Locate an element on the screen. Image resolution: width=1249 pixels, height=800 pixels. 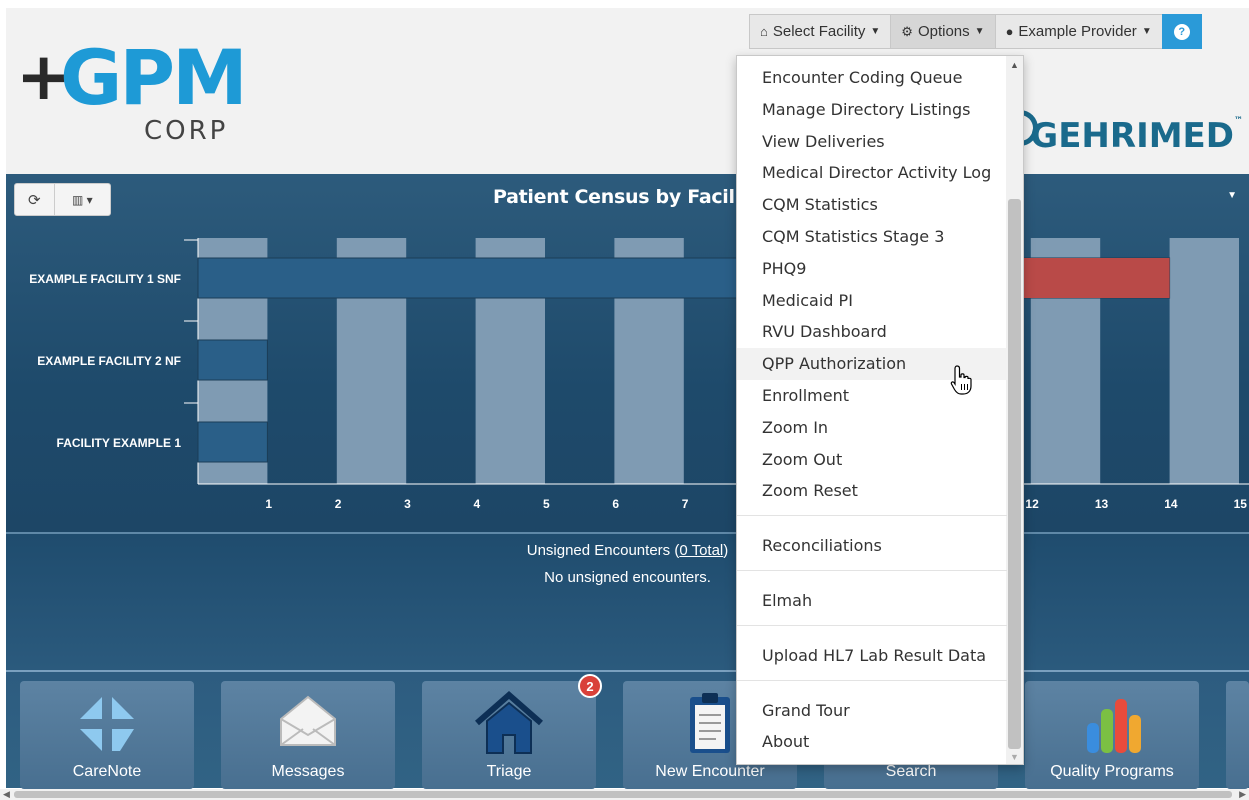
x-tick-label: 5 is located at coordinates (546, 504).